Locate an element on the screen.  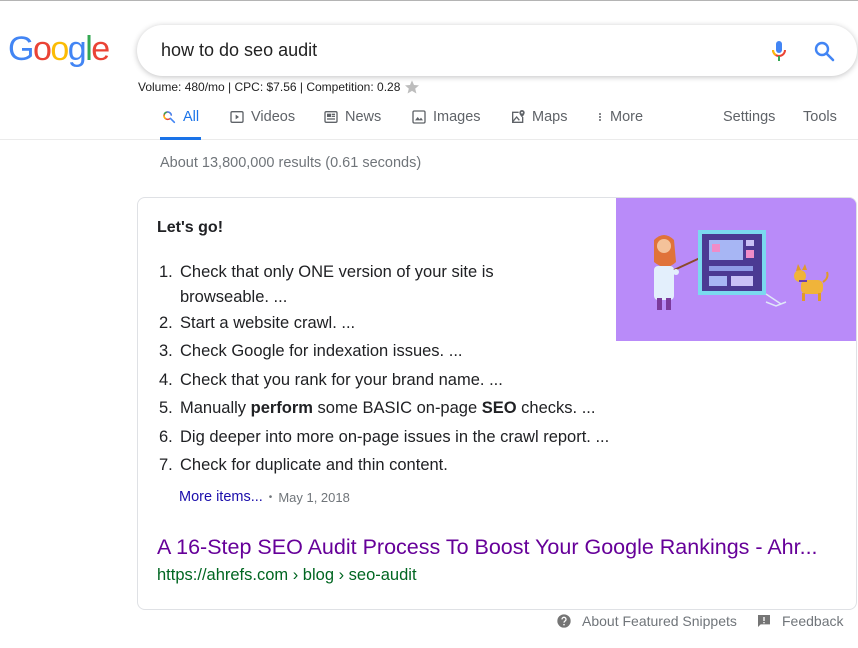
tools-link: Tools is located at coordinates (820, 117).